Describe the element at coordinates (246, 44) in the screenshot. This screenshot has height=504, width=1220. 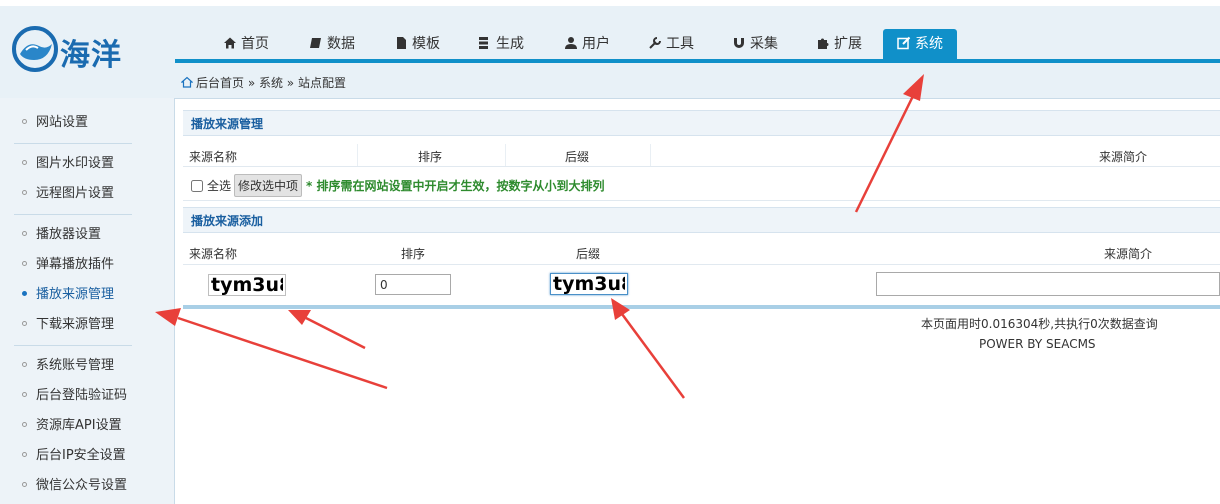
I see `nav-item-home: 首页` at that location.